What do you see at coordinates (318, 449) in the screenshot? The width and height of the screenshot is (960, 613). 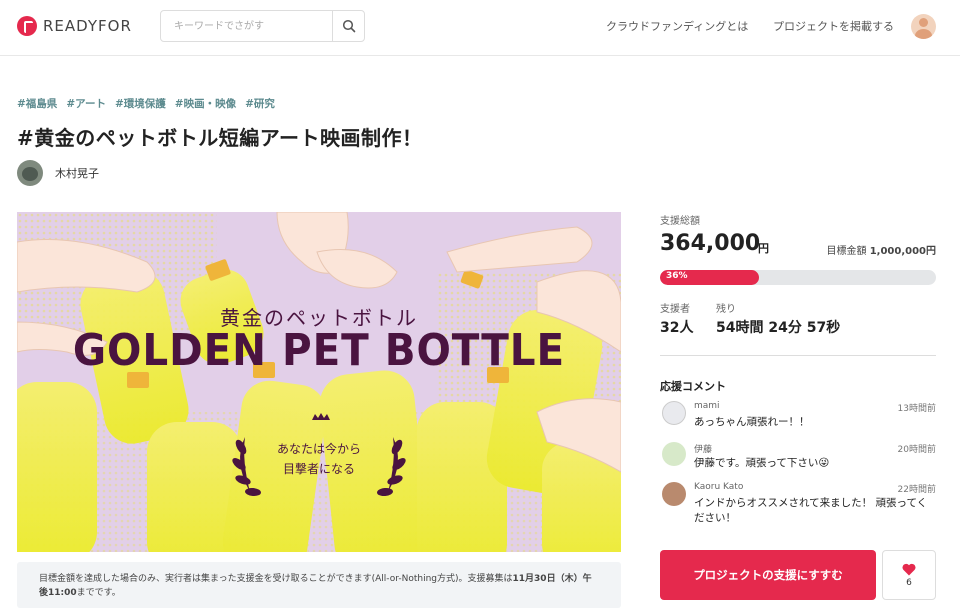 I see `hero-tagline-1: あなたは今から` at bounding box center [318, 449].